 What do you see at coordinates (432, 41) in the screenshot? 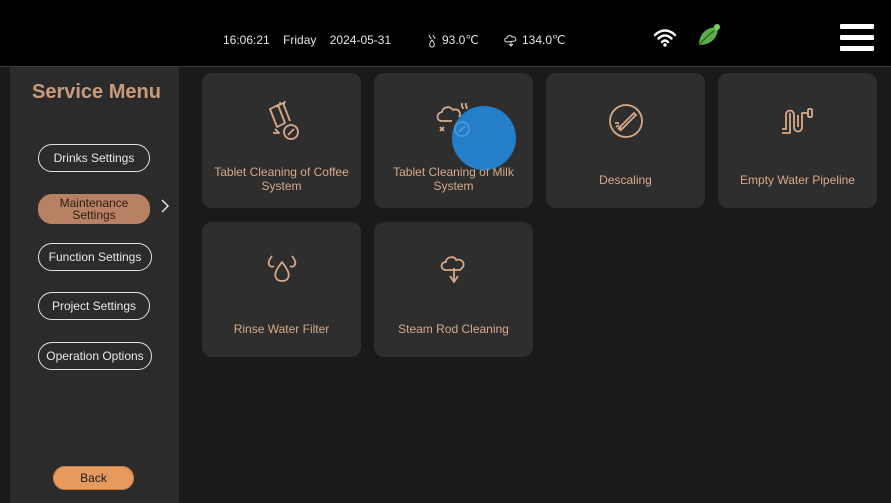
I see `coffee-temp-icon` at bounding box center [432, 41].